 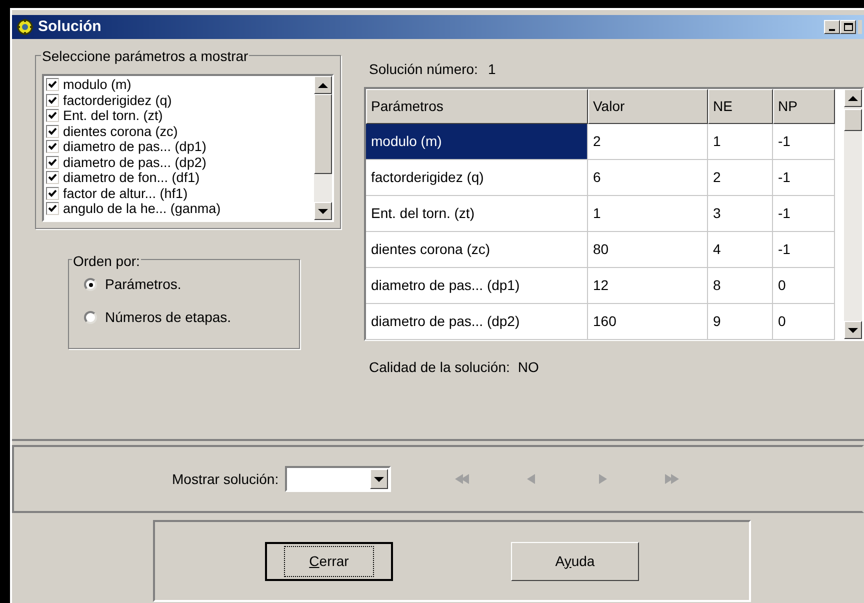 What do you see at coordinates (671, 479) in the screenshot?
I see `double-right-triangle-icon` at bounding box center [671, 479].